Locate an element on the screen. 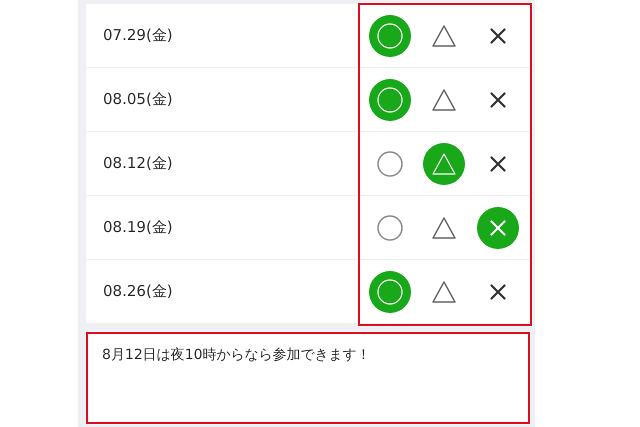 Image resolution: width=640 pixels, height=427 pixels. date-label: 07.29(金) is located at coordinates (138, 35).